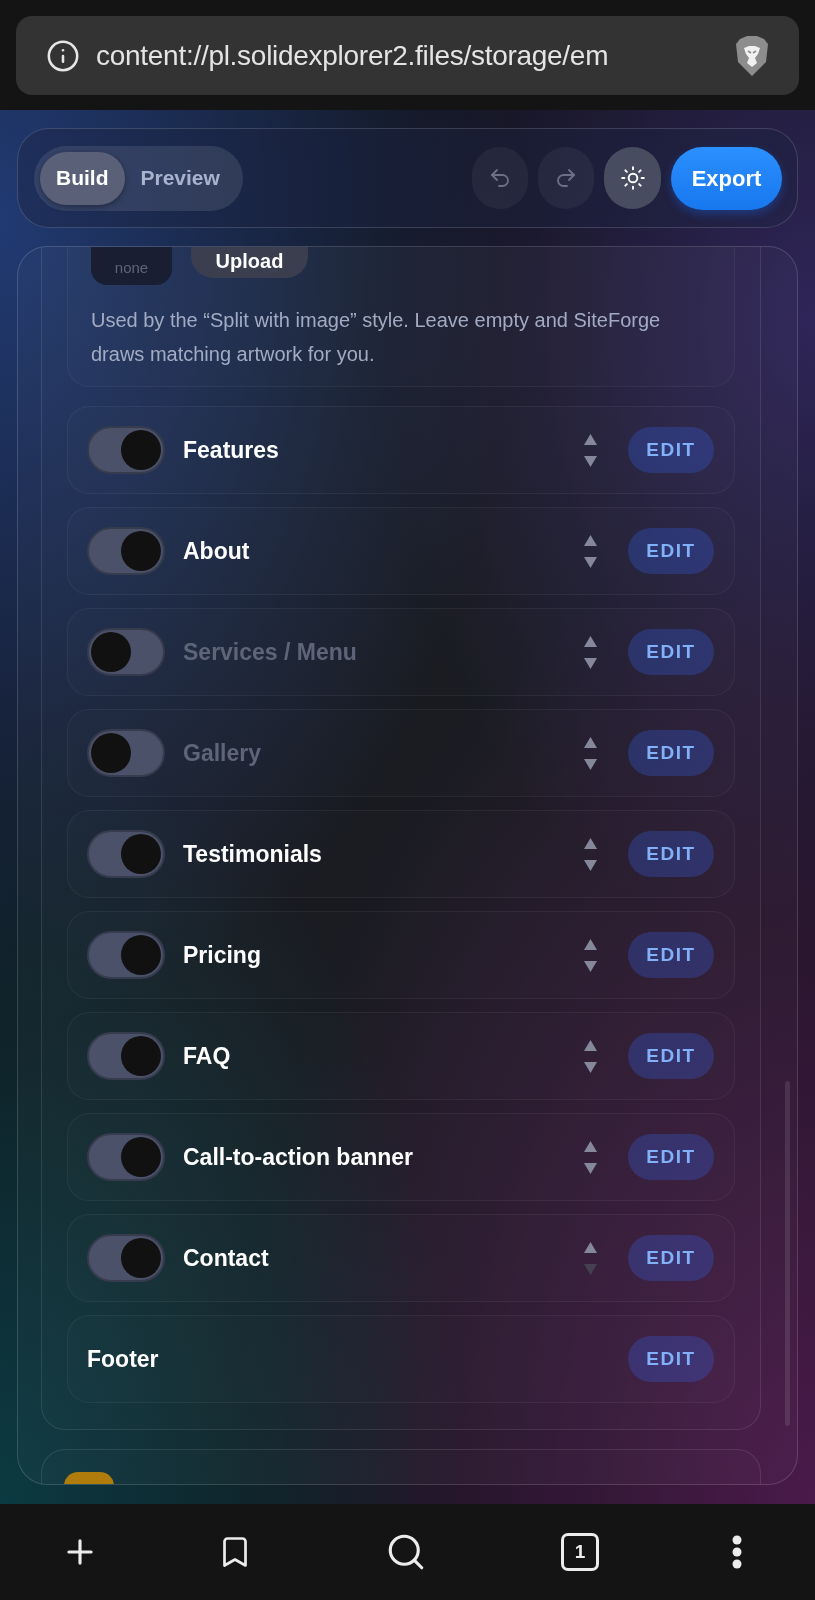 This screenshot has width=815, height=1600. Describe the element at coordinates (231, 450) in the screenshot. I see `section-label: Features` at that location.